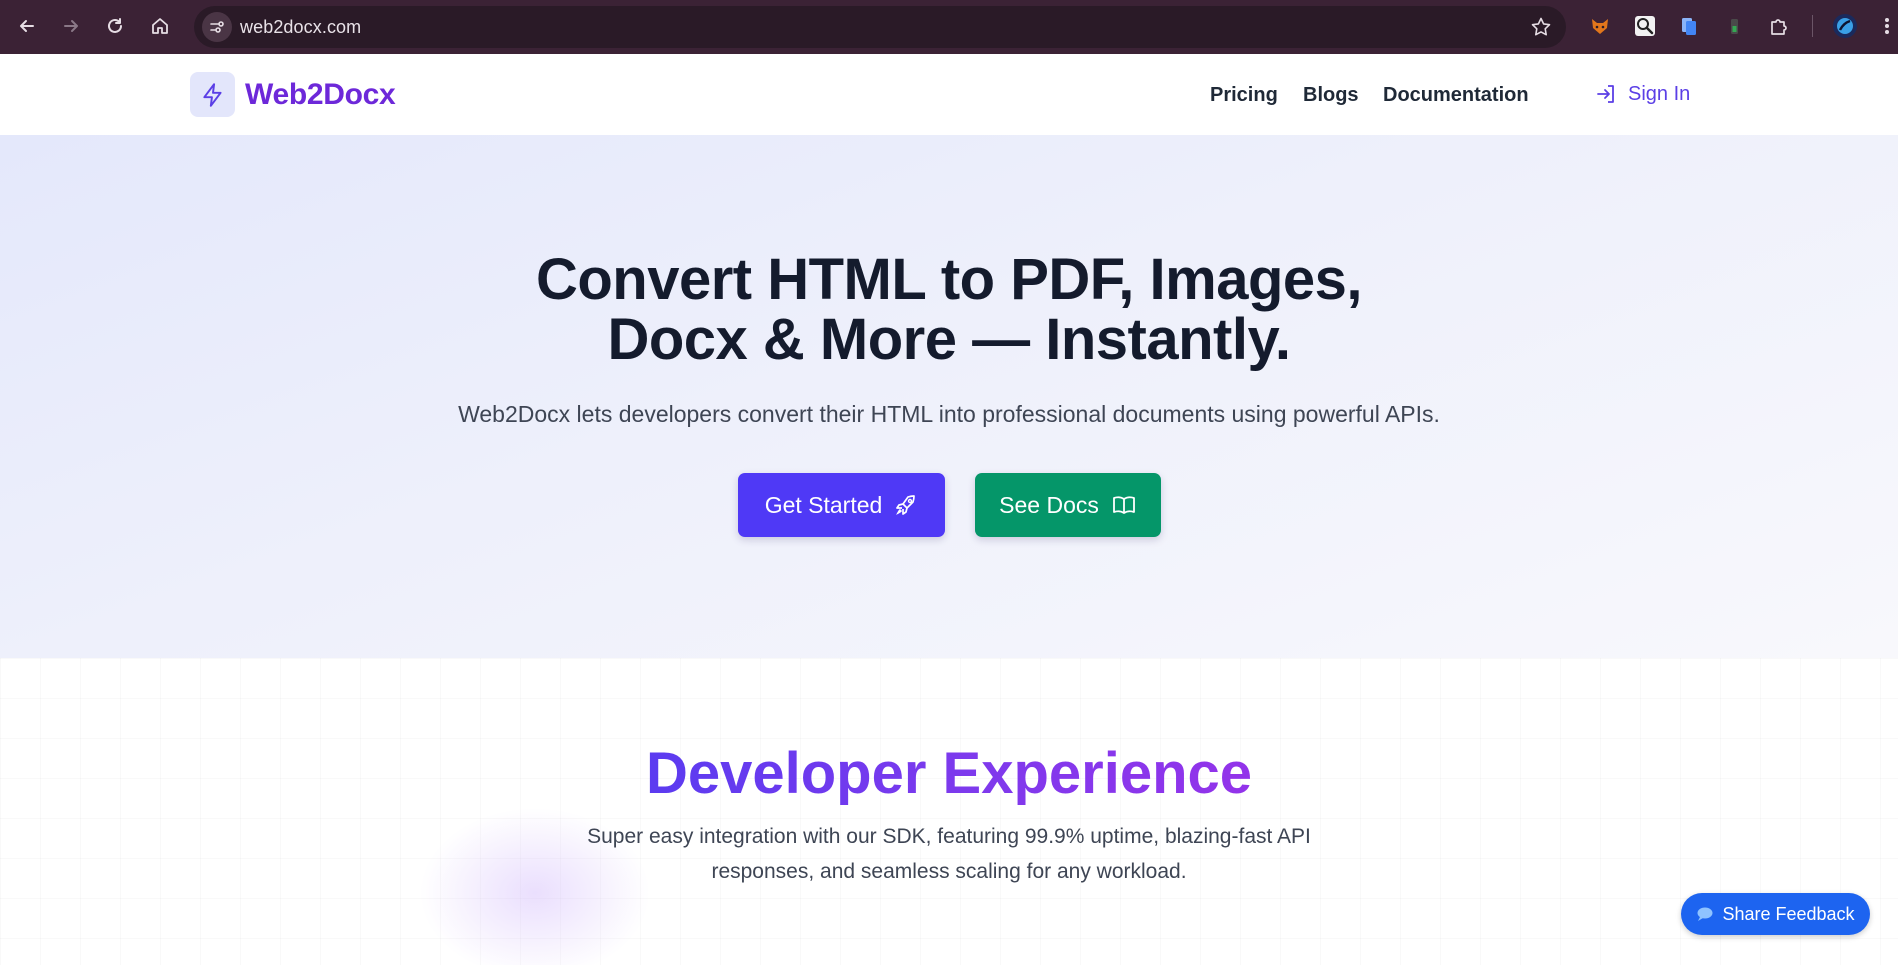  What do you see at coordinates (823, 504) in the screenshot?
I see `get-started-label: Get Started` at bounding box center [823, 504].